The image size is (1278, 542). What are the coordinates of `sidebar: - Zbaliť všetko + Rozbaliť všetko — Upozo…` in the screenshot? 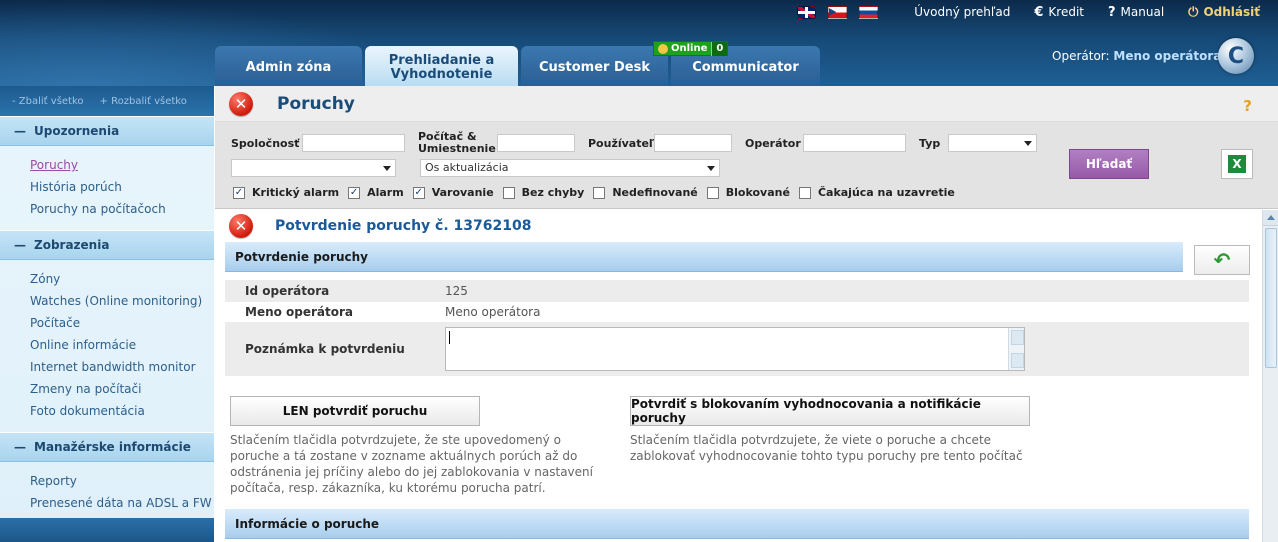 It's located at (107, 314).